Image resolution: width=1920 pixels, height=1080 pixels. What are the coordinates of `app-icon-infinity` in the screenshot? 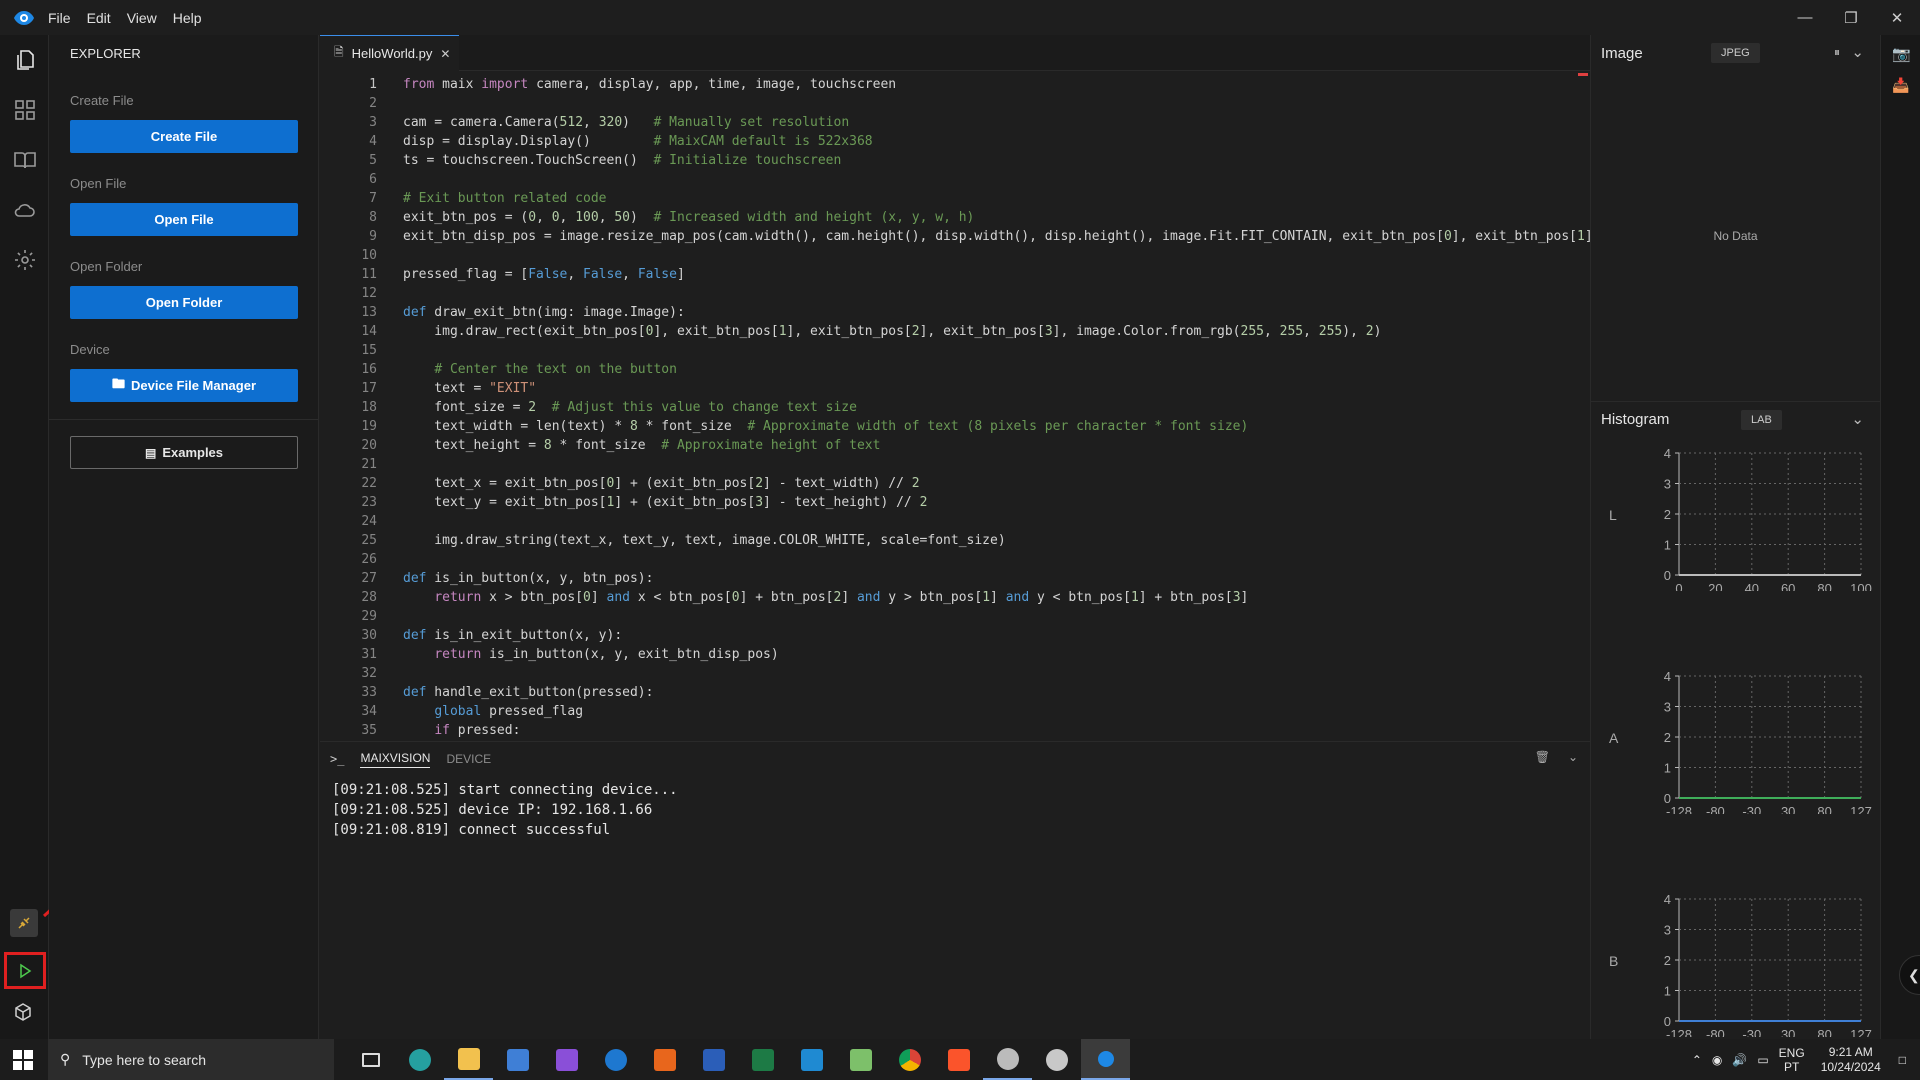 It's located at (419, 1059).